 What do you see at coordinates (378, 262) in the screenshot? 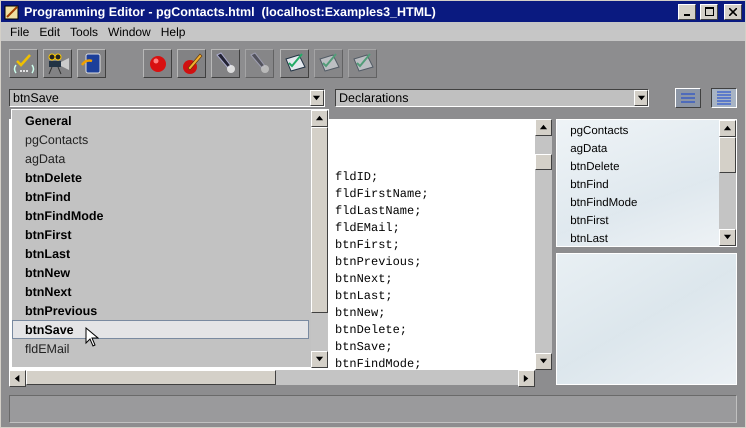
I see `code-line: btnPrevious;` at bounding box center [378, 262].